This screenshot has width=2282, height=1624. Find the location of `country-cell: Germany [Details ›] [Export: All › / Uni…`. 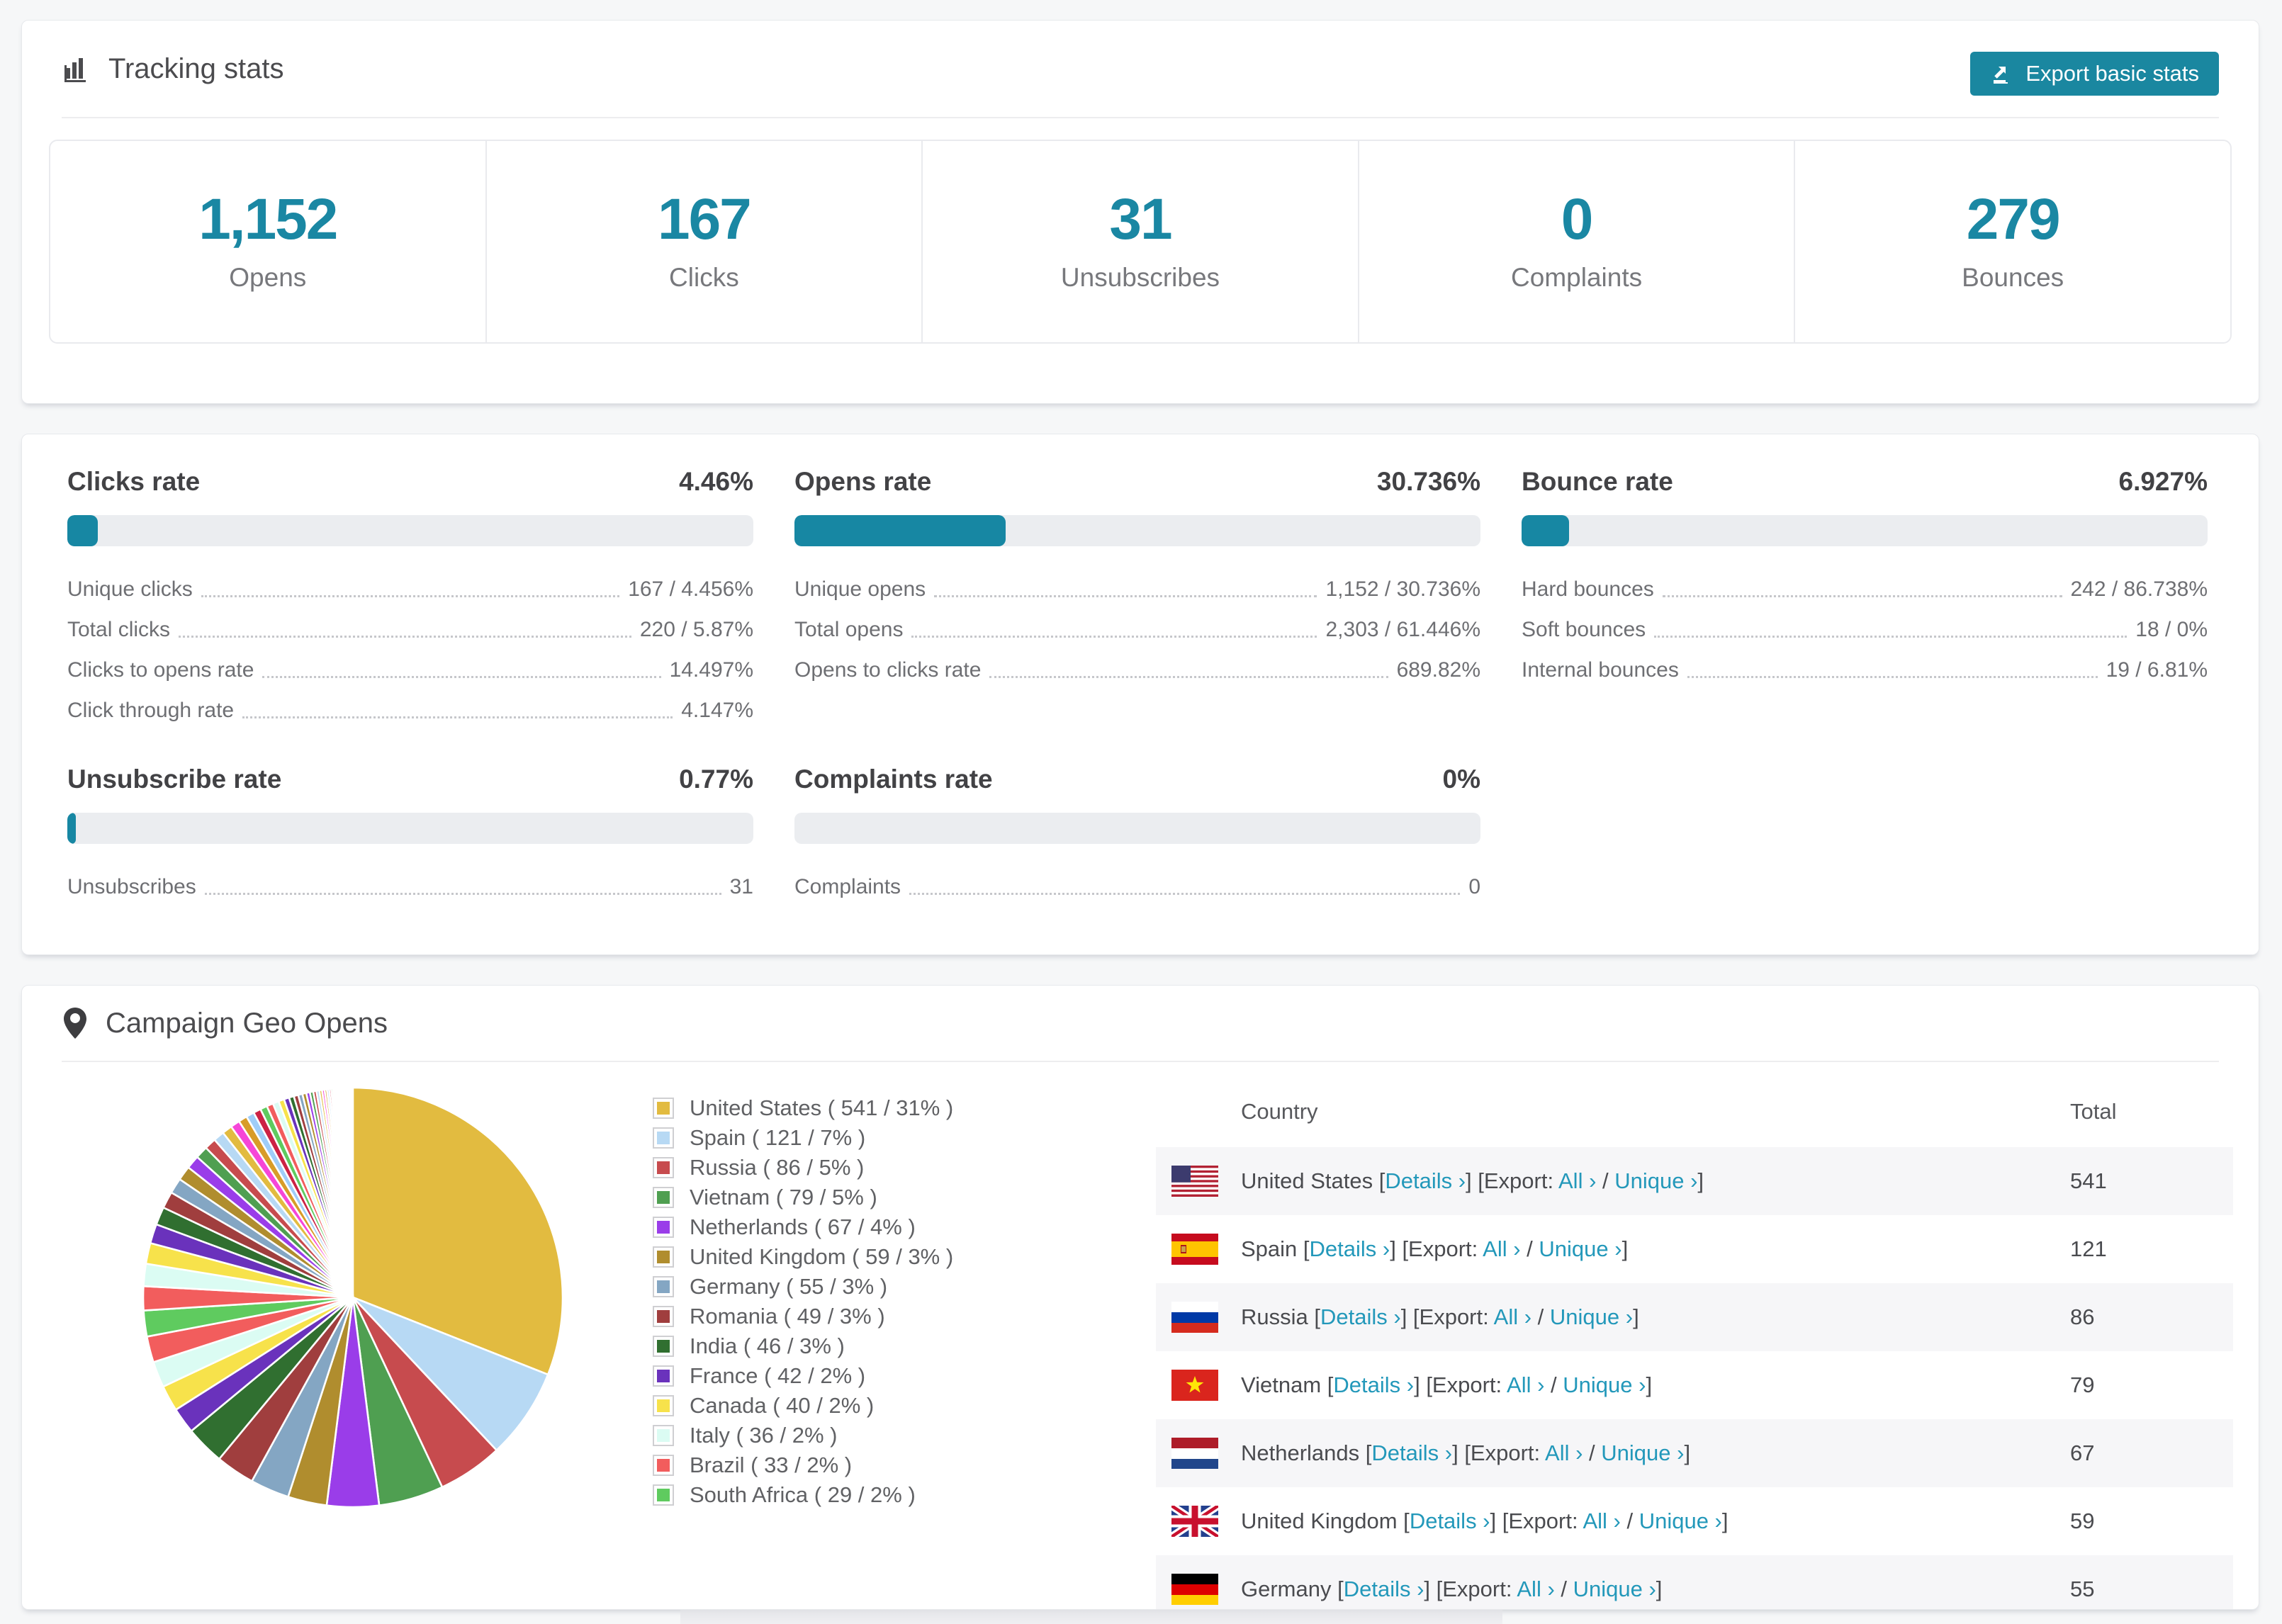

country-cell: Germany [Details ›] [Export: All › / Uni… is located at coordinates (1452, 1589).